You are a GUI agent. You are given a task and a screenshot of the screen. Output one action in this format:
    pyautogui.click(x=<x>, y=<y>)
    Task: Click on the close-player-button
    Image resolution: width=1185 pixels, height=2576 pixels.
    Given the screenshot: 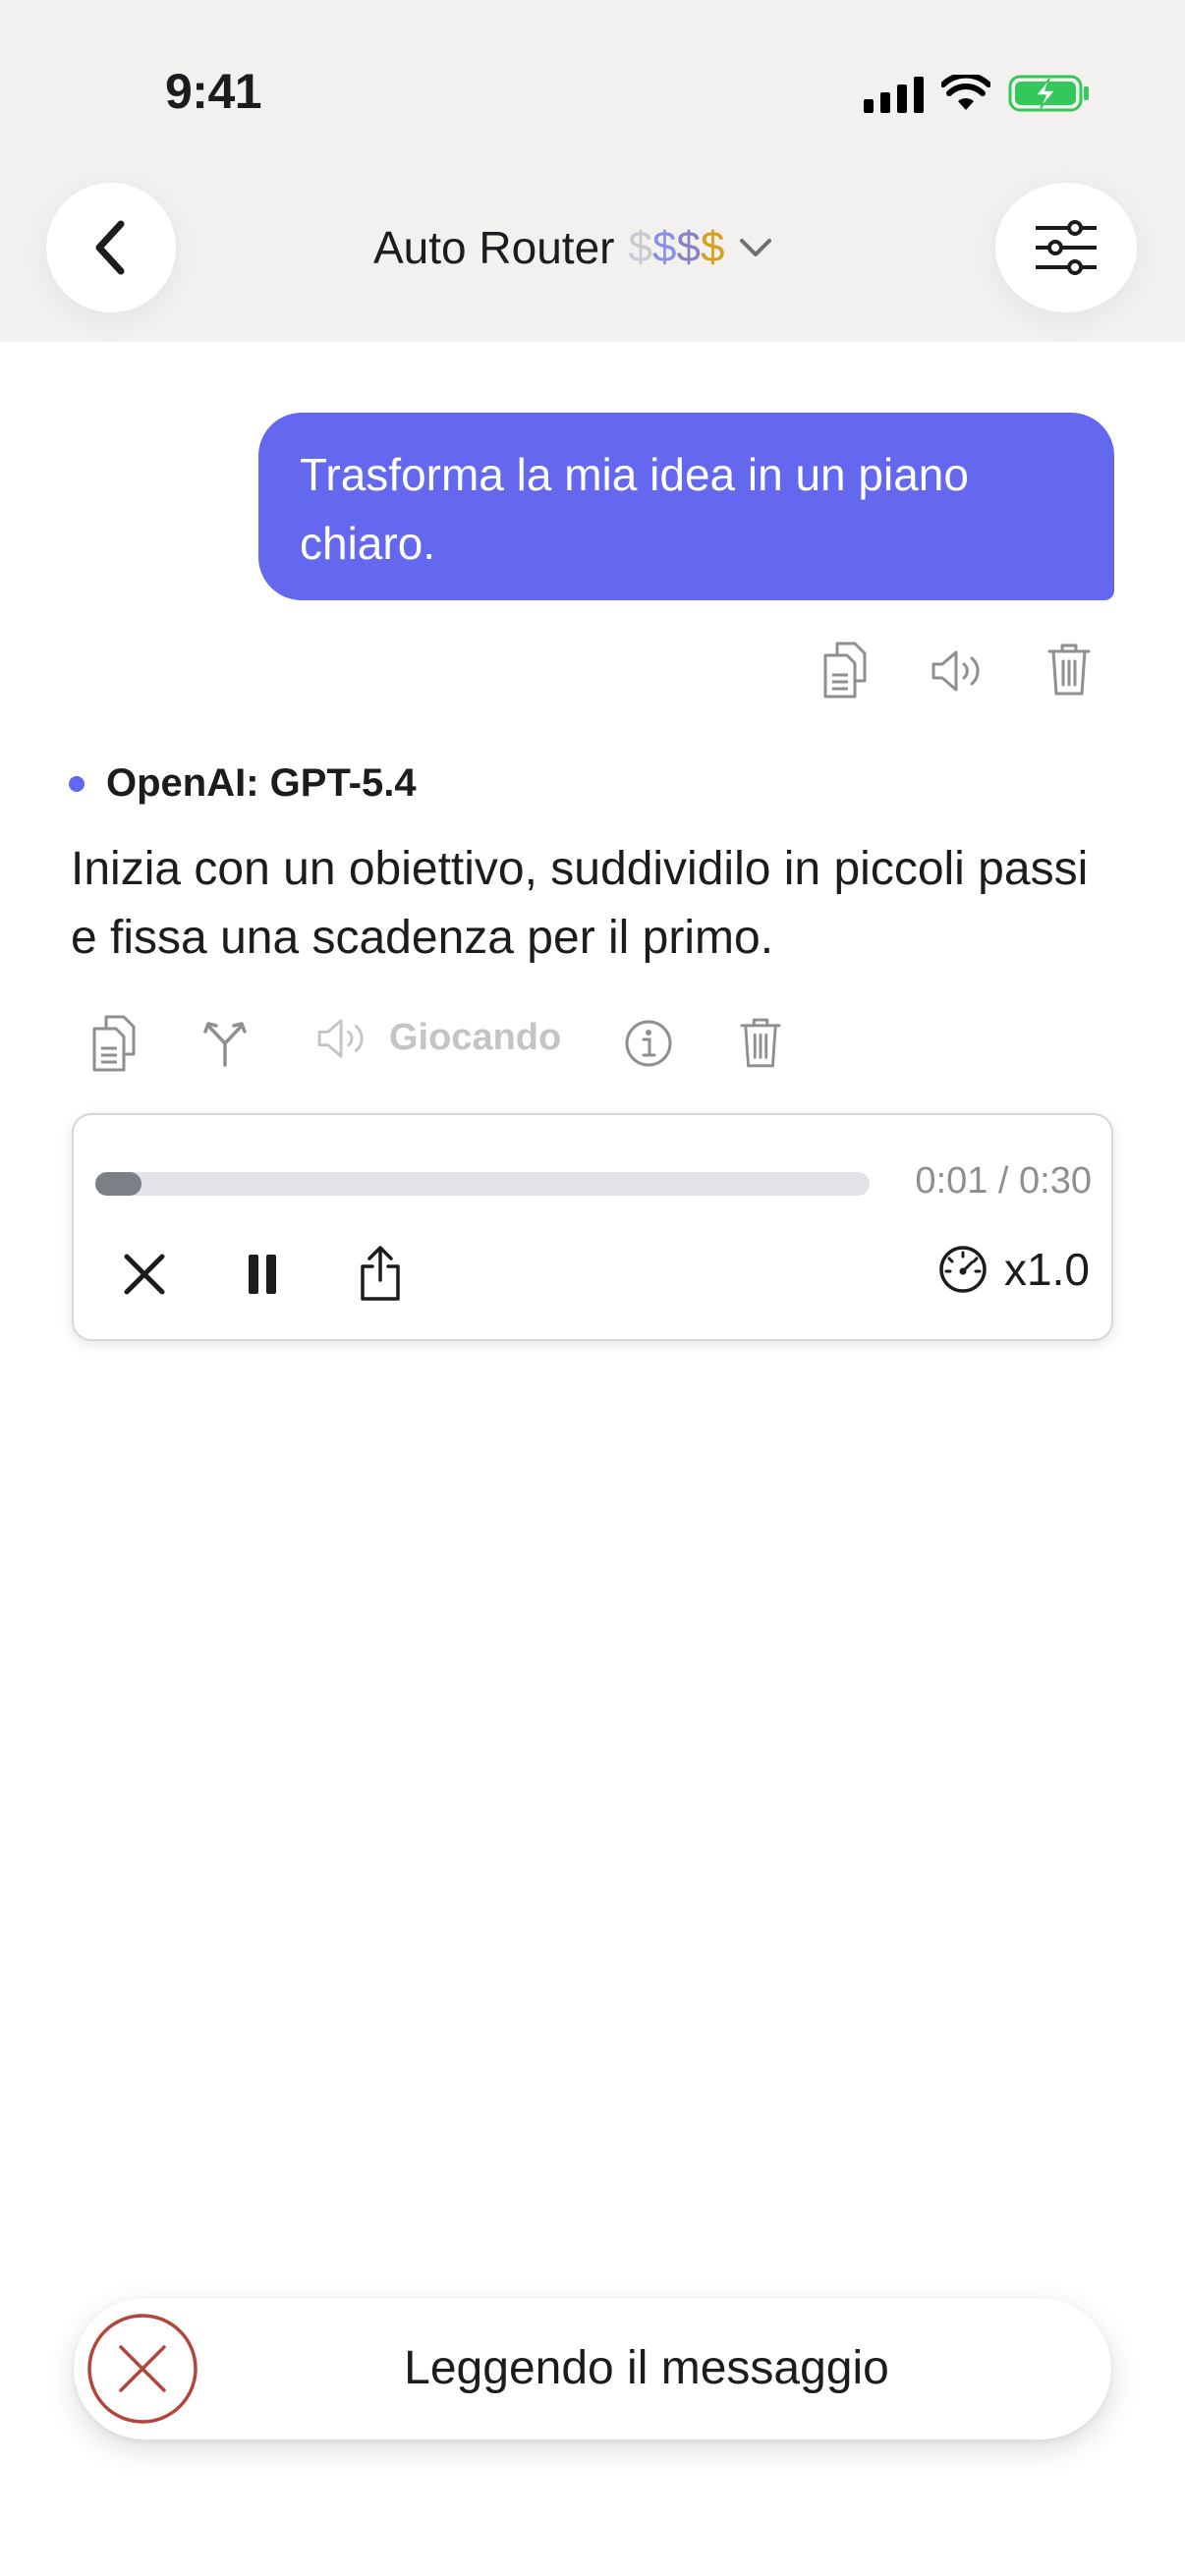 What is the action you would take?
    pyautogui.click(x=145, y=1274)
    